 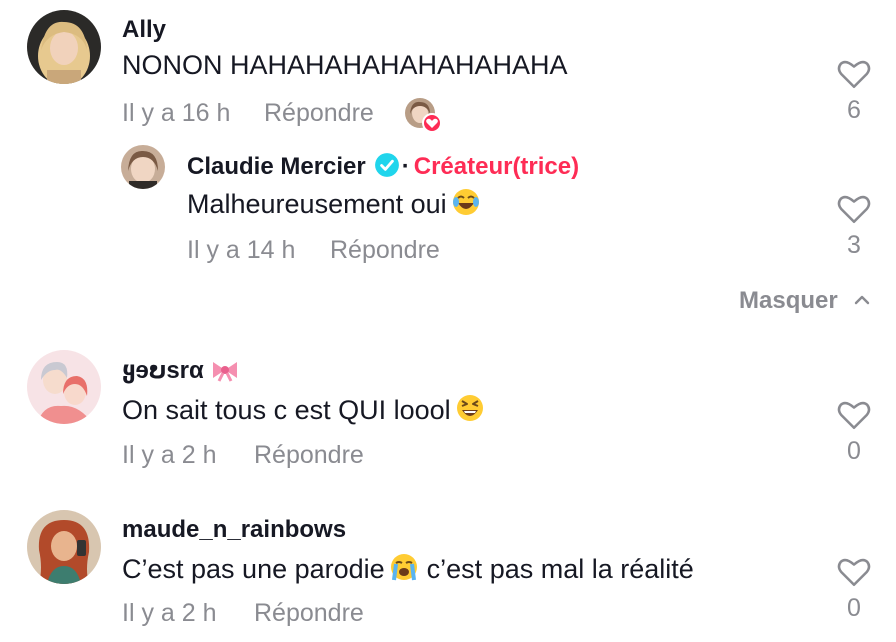 What do you see at coordinates (64, 387) in the screenshot?
I see `avatar-yousra` at bounding box center [64, 387].